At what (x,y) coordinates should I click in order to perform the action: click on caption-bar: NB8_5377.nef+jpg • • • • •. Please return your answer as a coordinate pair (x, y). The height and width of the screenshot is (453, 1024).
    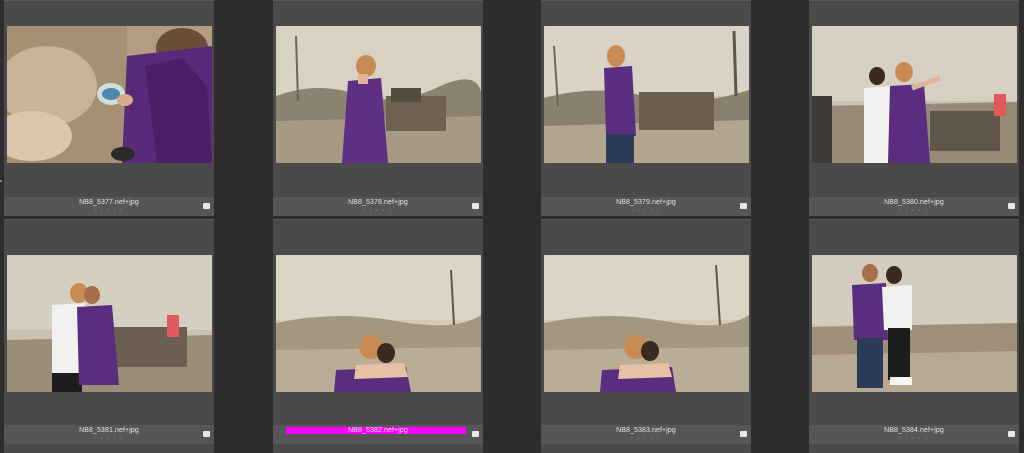
    Looking at the image, I should click on (109, 206).